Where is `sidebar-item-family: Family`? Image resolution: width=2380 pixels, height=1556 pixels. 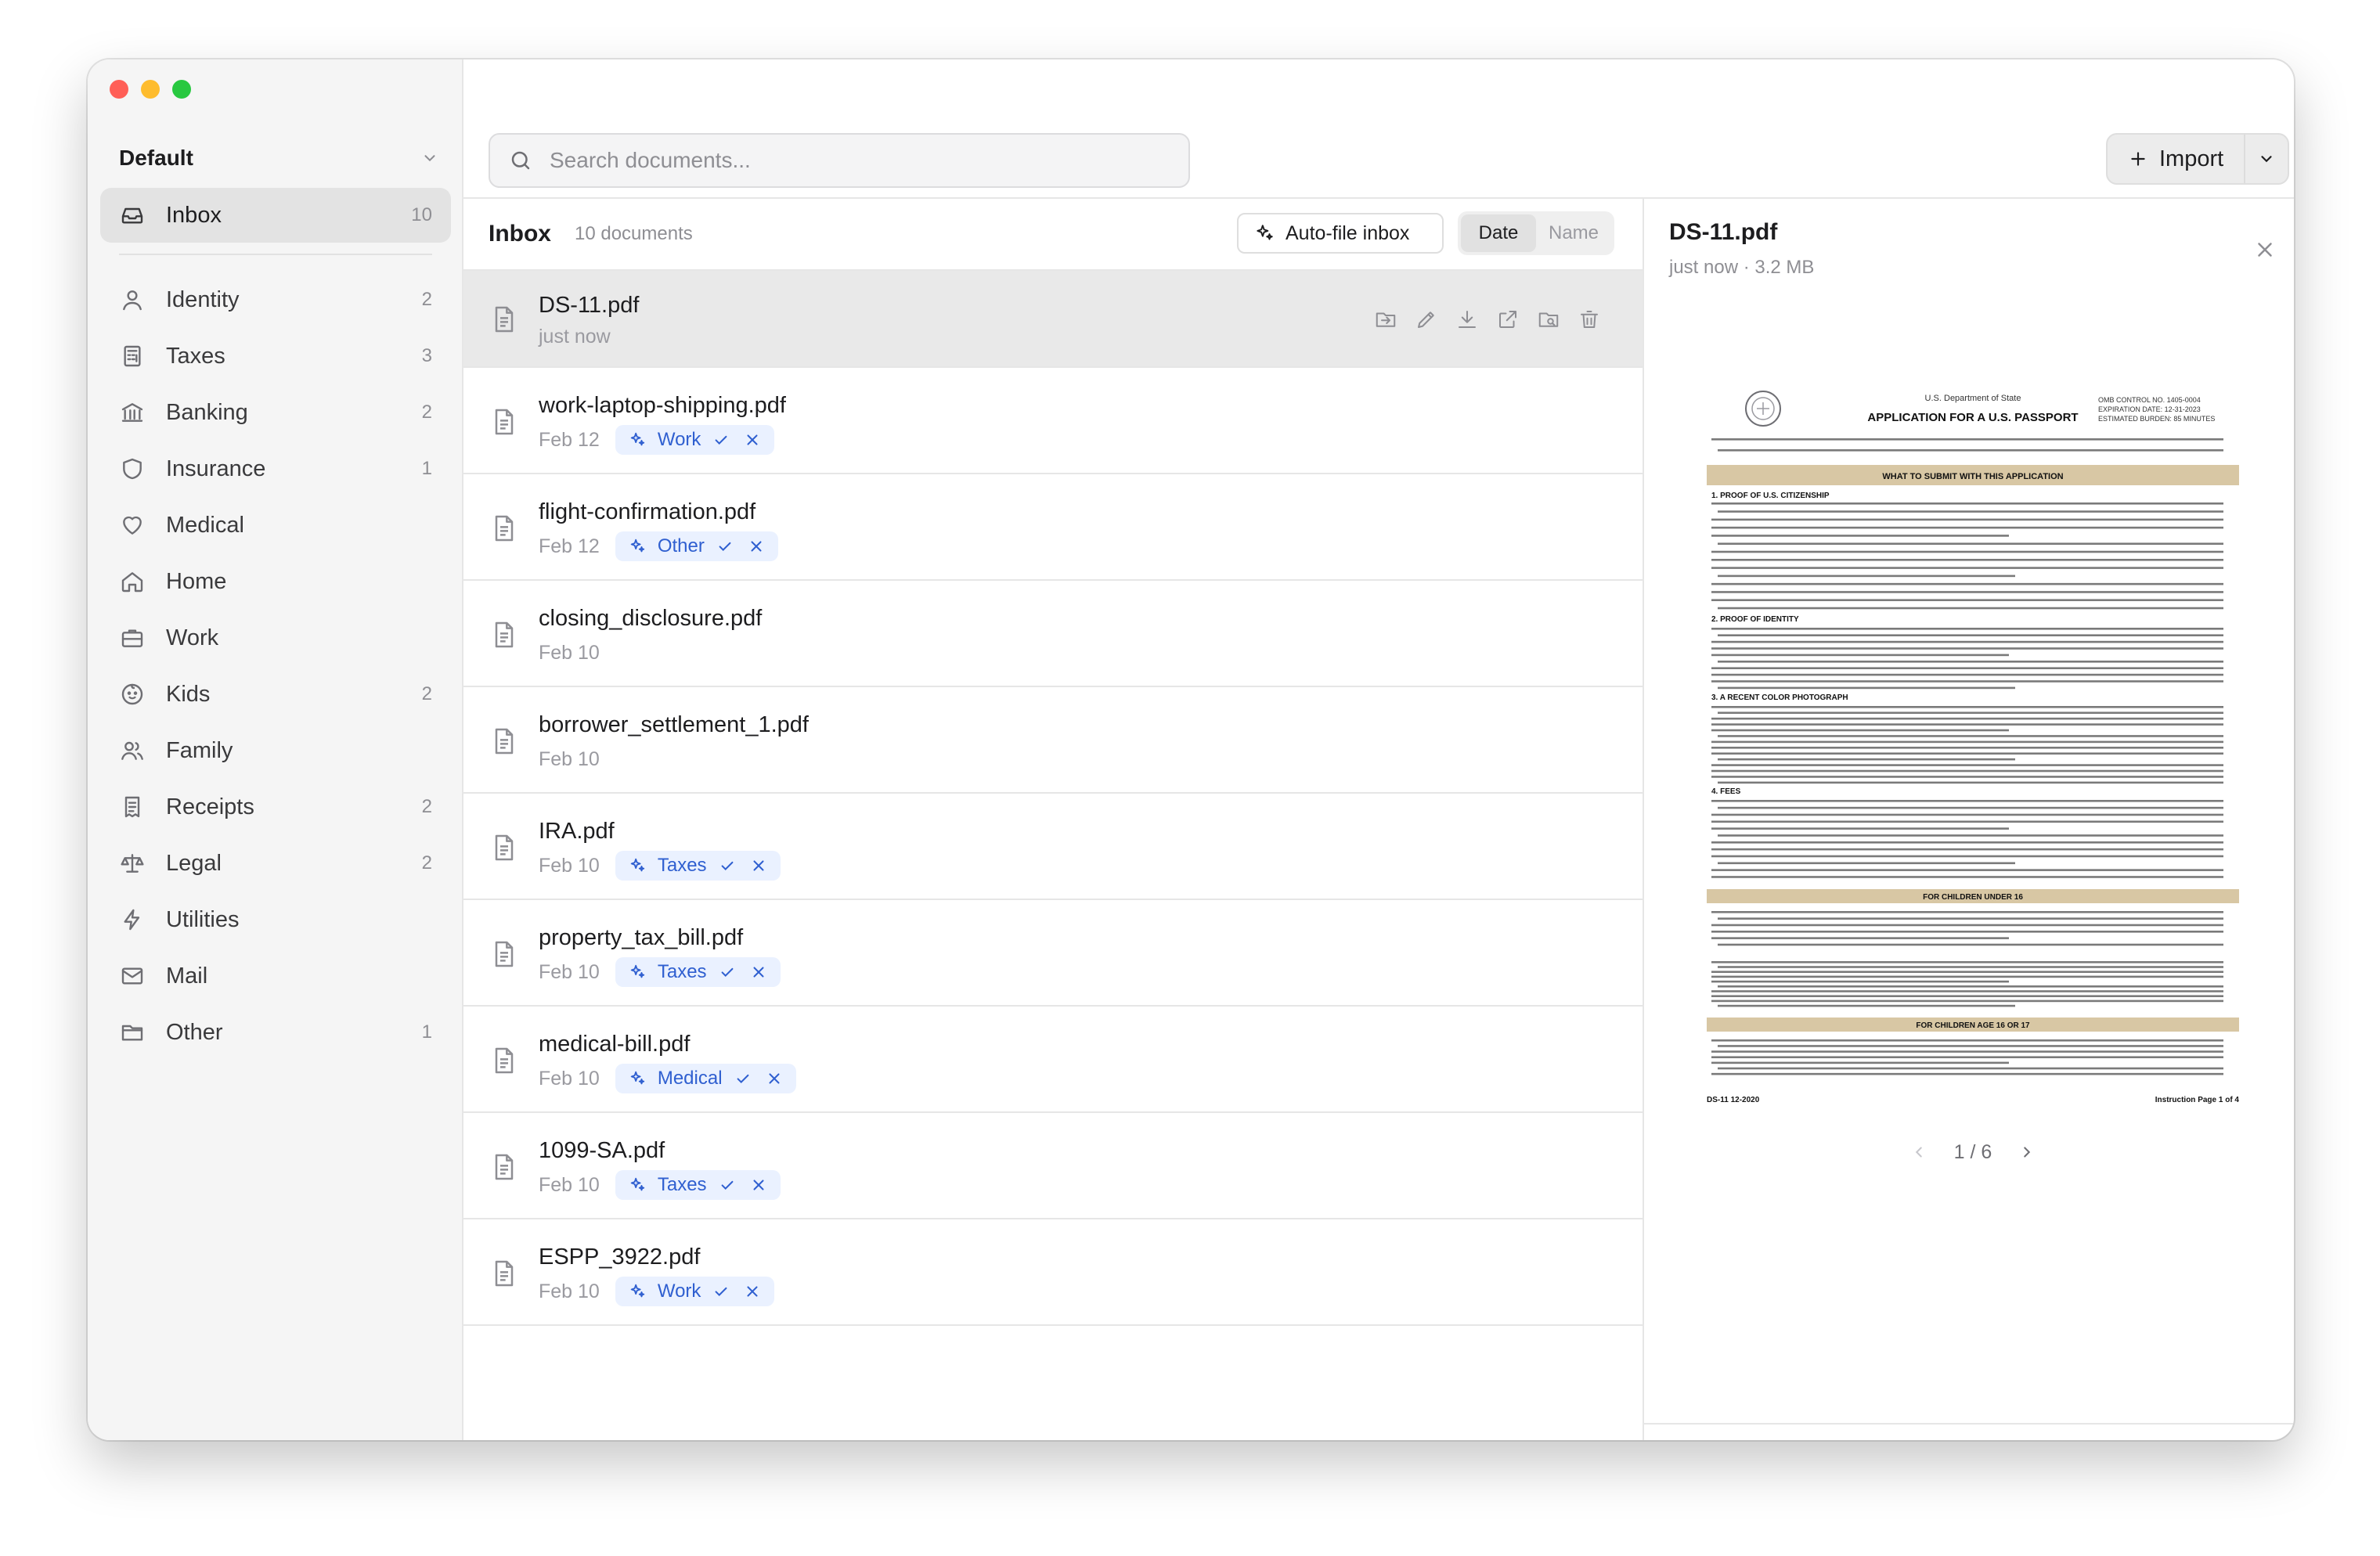
sidebar-item-family: Family is located at coordinates (275, 750).